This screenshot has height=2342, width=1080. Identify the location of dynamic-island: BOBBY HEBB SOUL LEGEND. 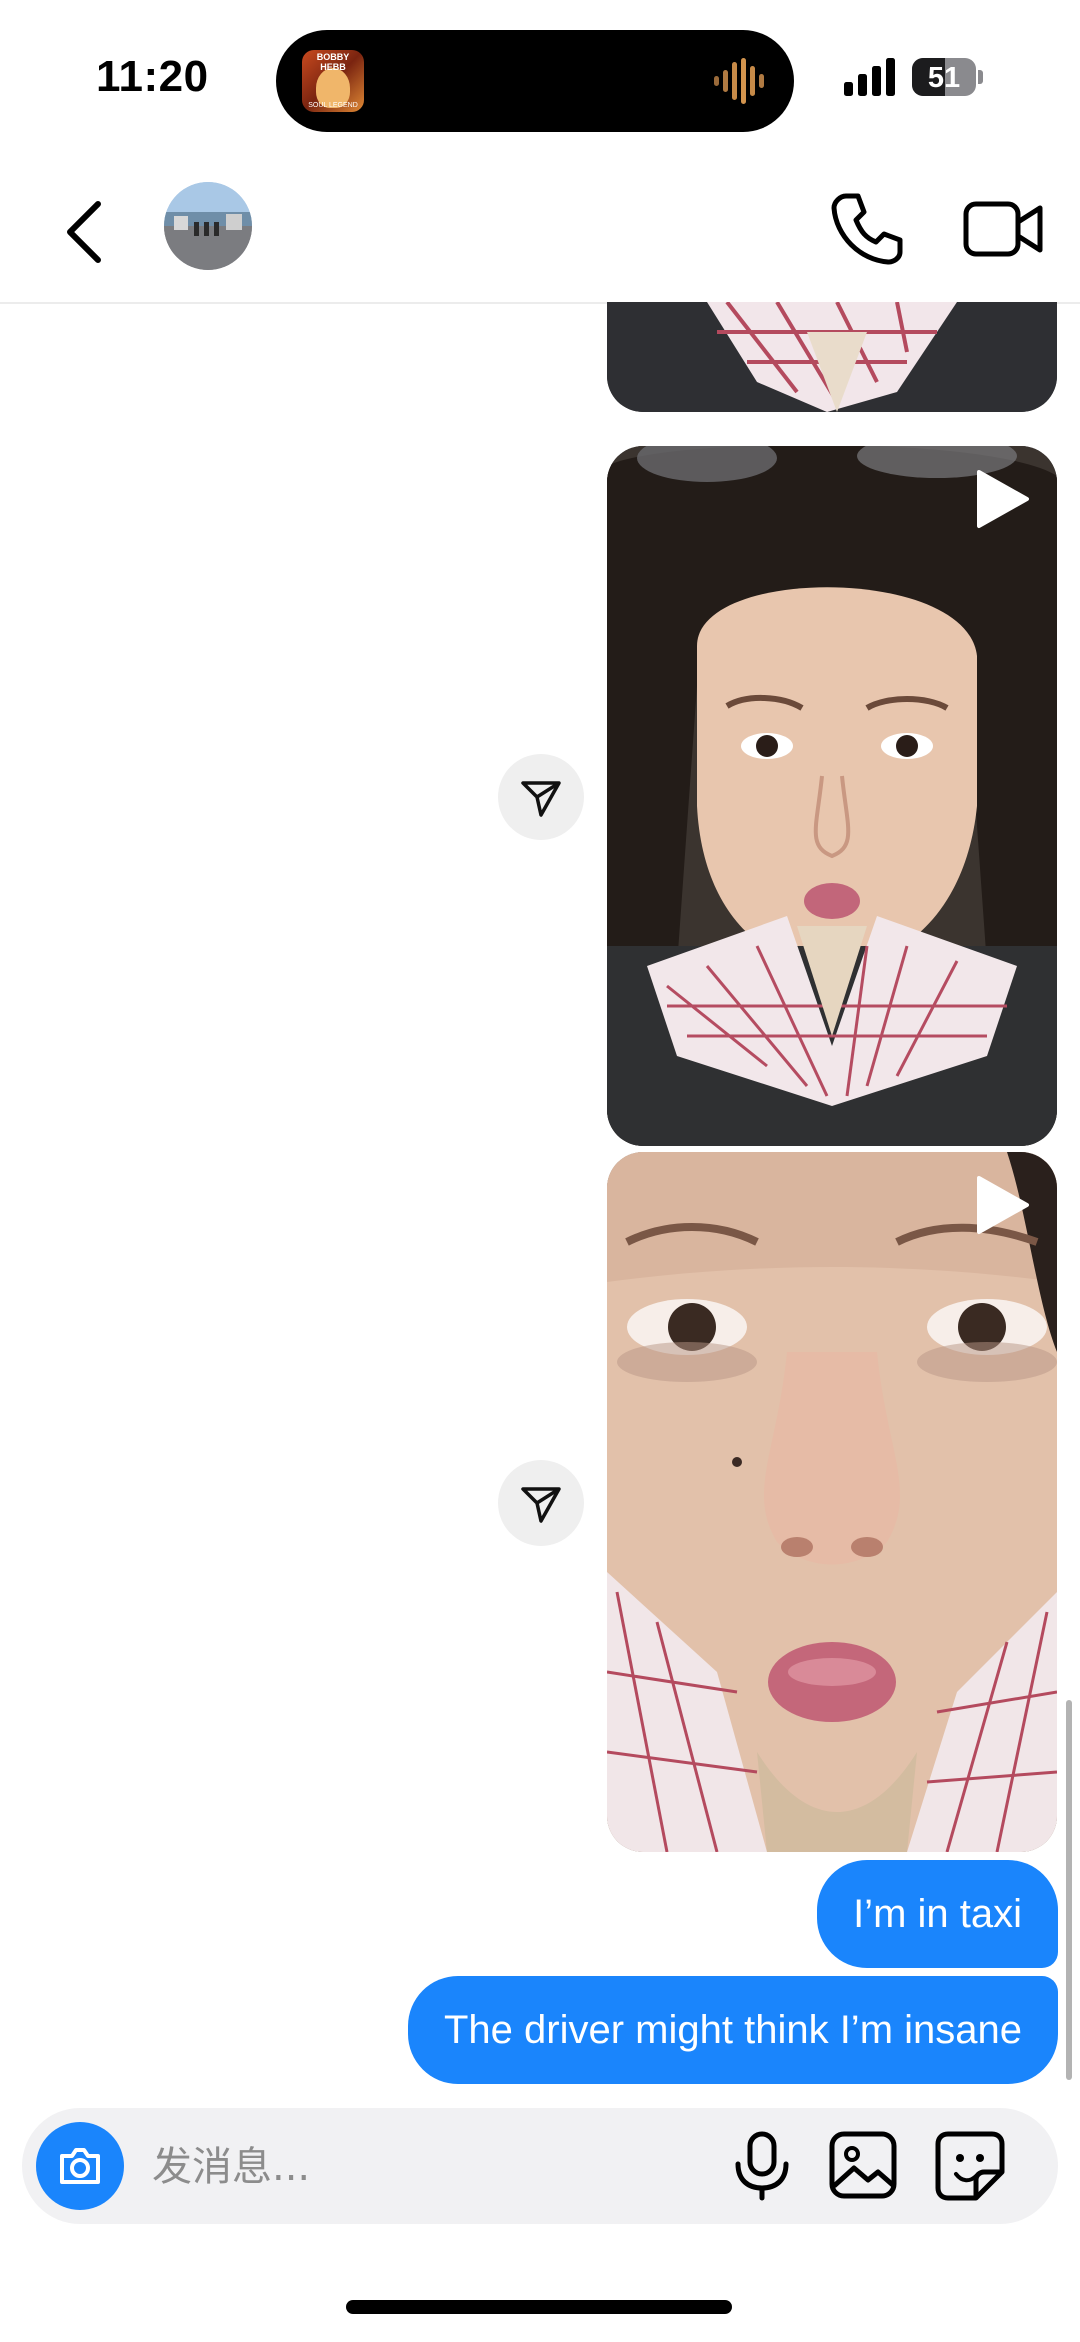
(535, 81).